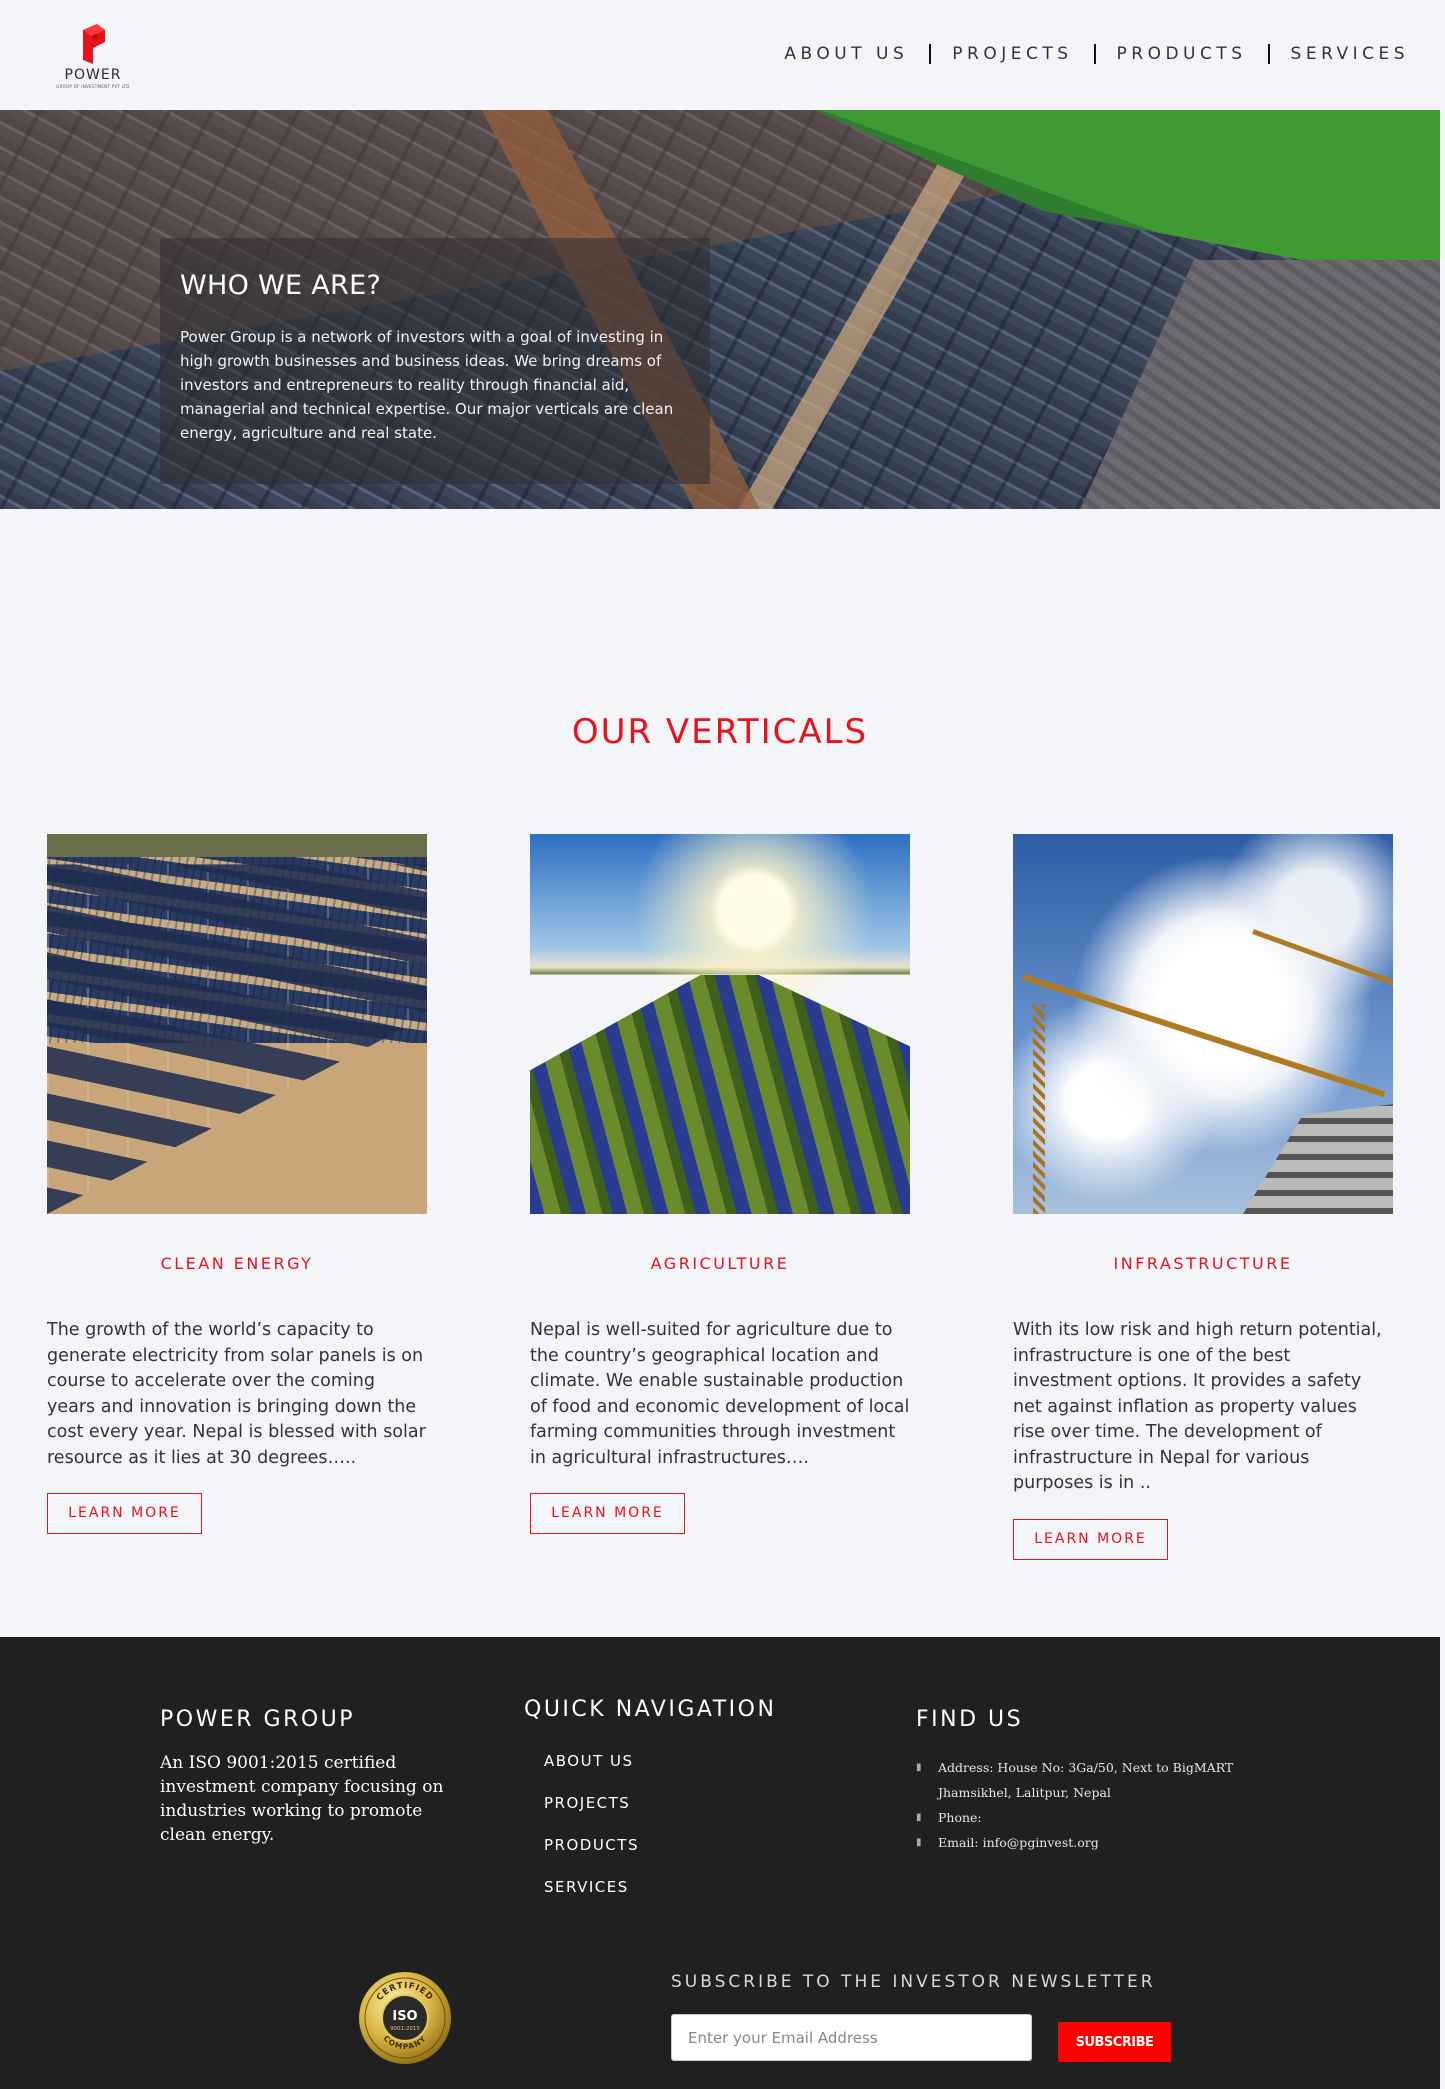  I want to click on infrastructure-image, so click(1203, 1024).